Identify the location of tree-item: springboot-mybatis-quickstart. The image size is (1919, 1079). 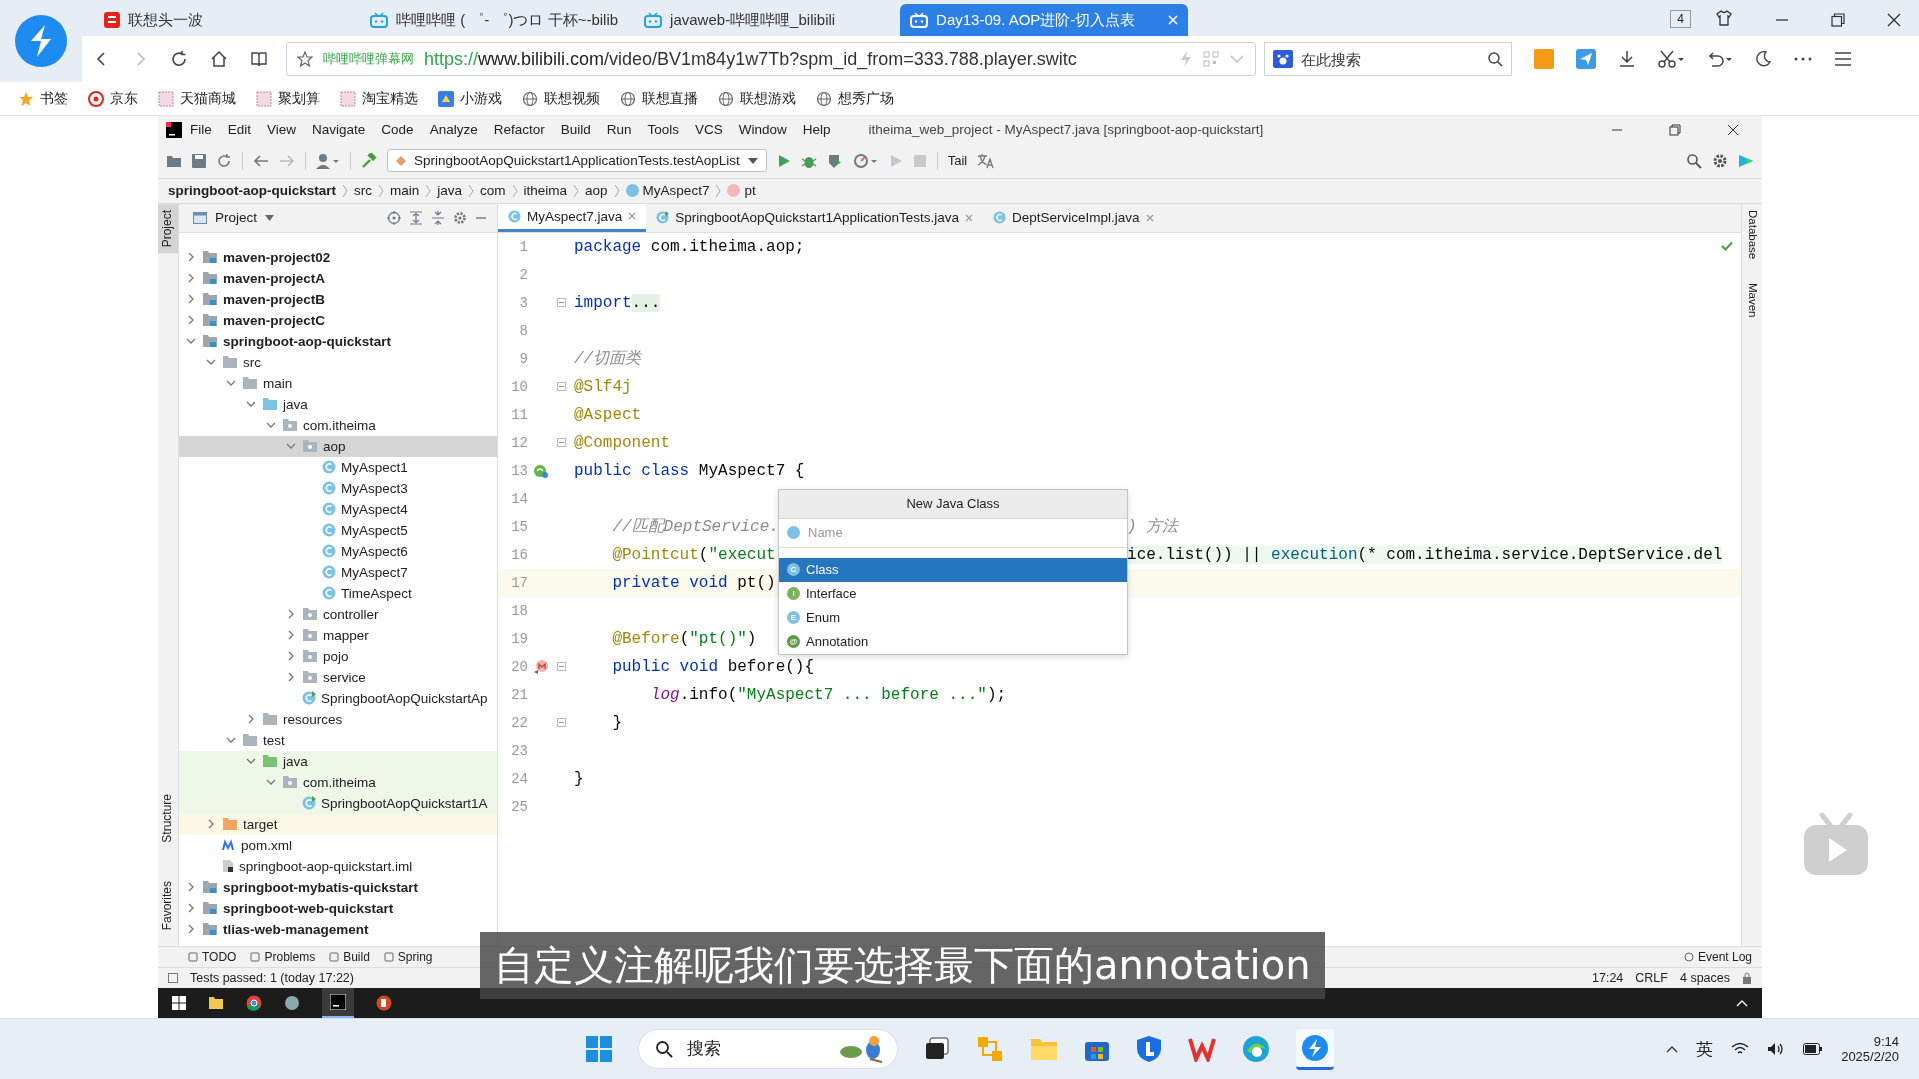
(338, 887).